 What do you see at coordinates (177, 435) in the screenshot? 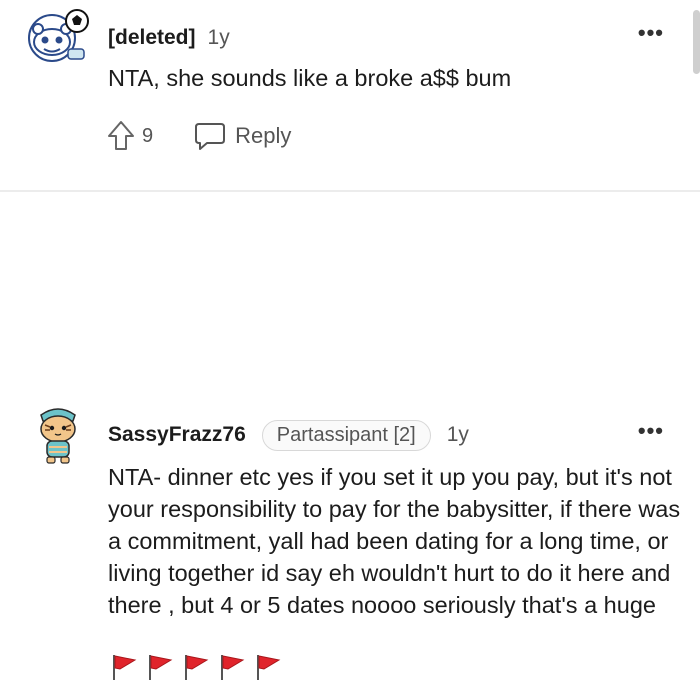
I see `author-name: SassyFrazz76` at bounding box center [177, 435].